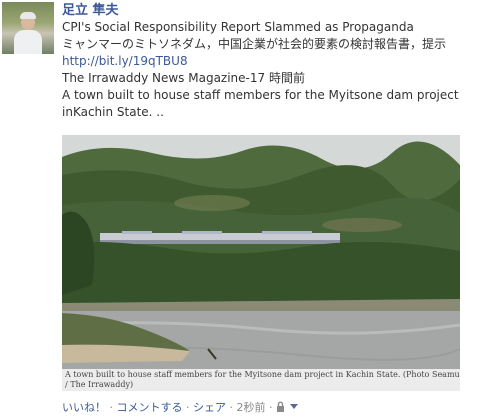  What do you see at coordinates (294, 408) in the screenshot?
I see `chevron-down-icon` at bounding box center [294, 408].